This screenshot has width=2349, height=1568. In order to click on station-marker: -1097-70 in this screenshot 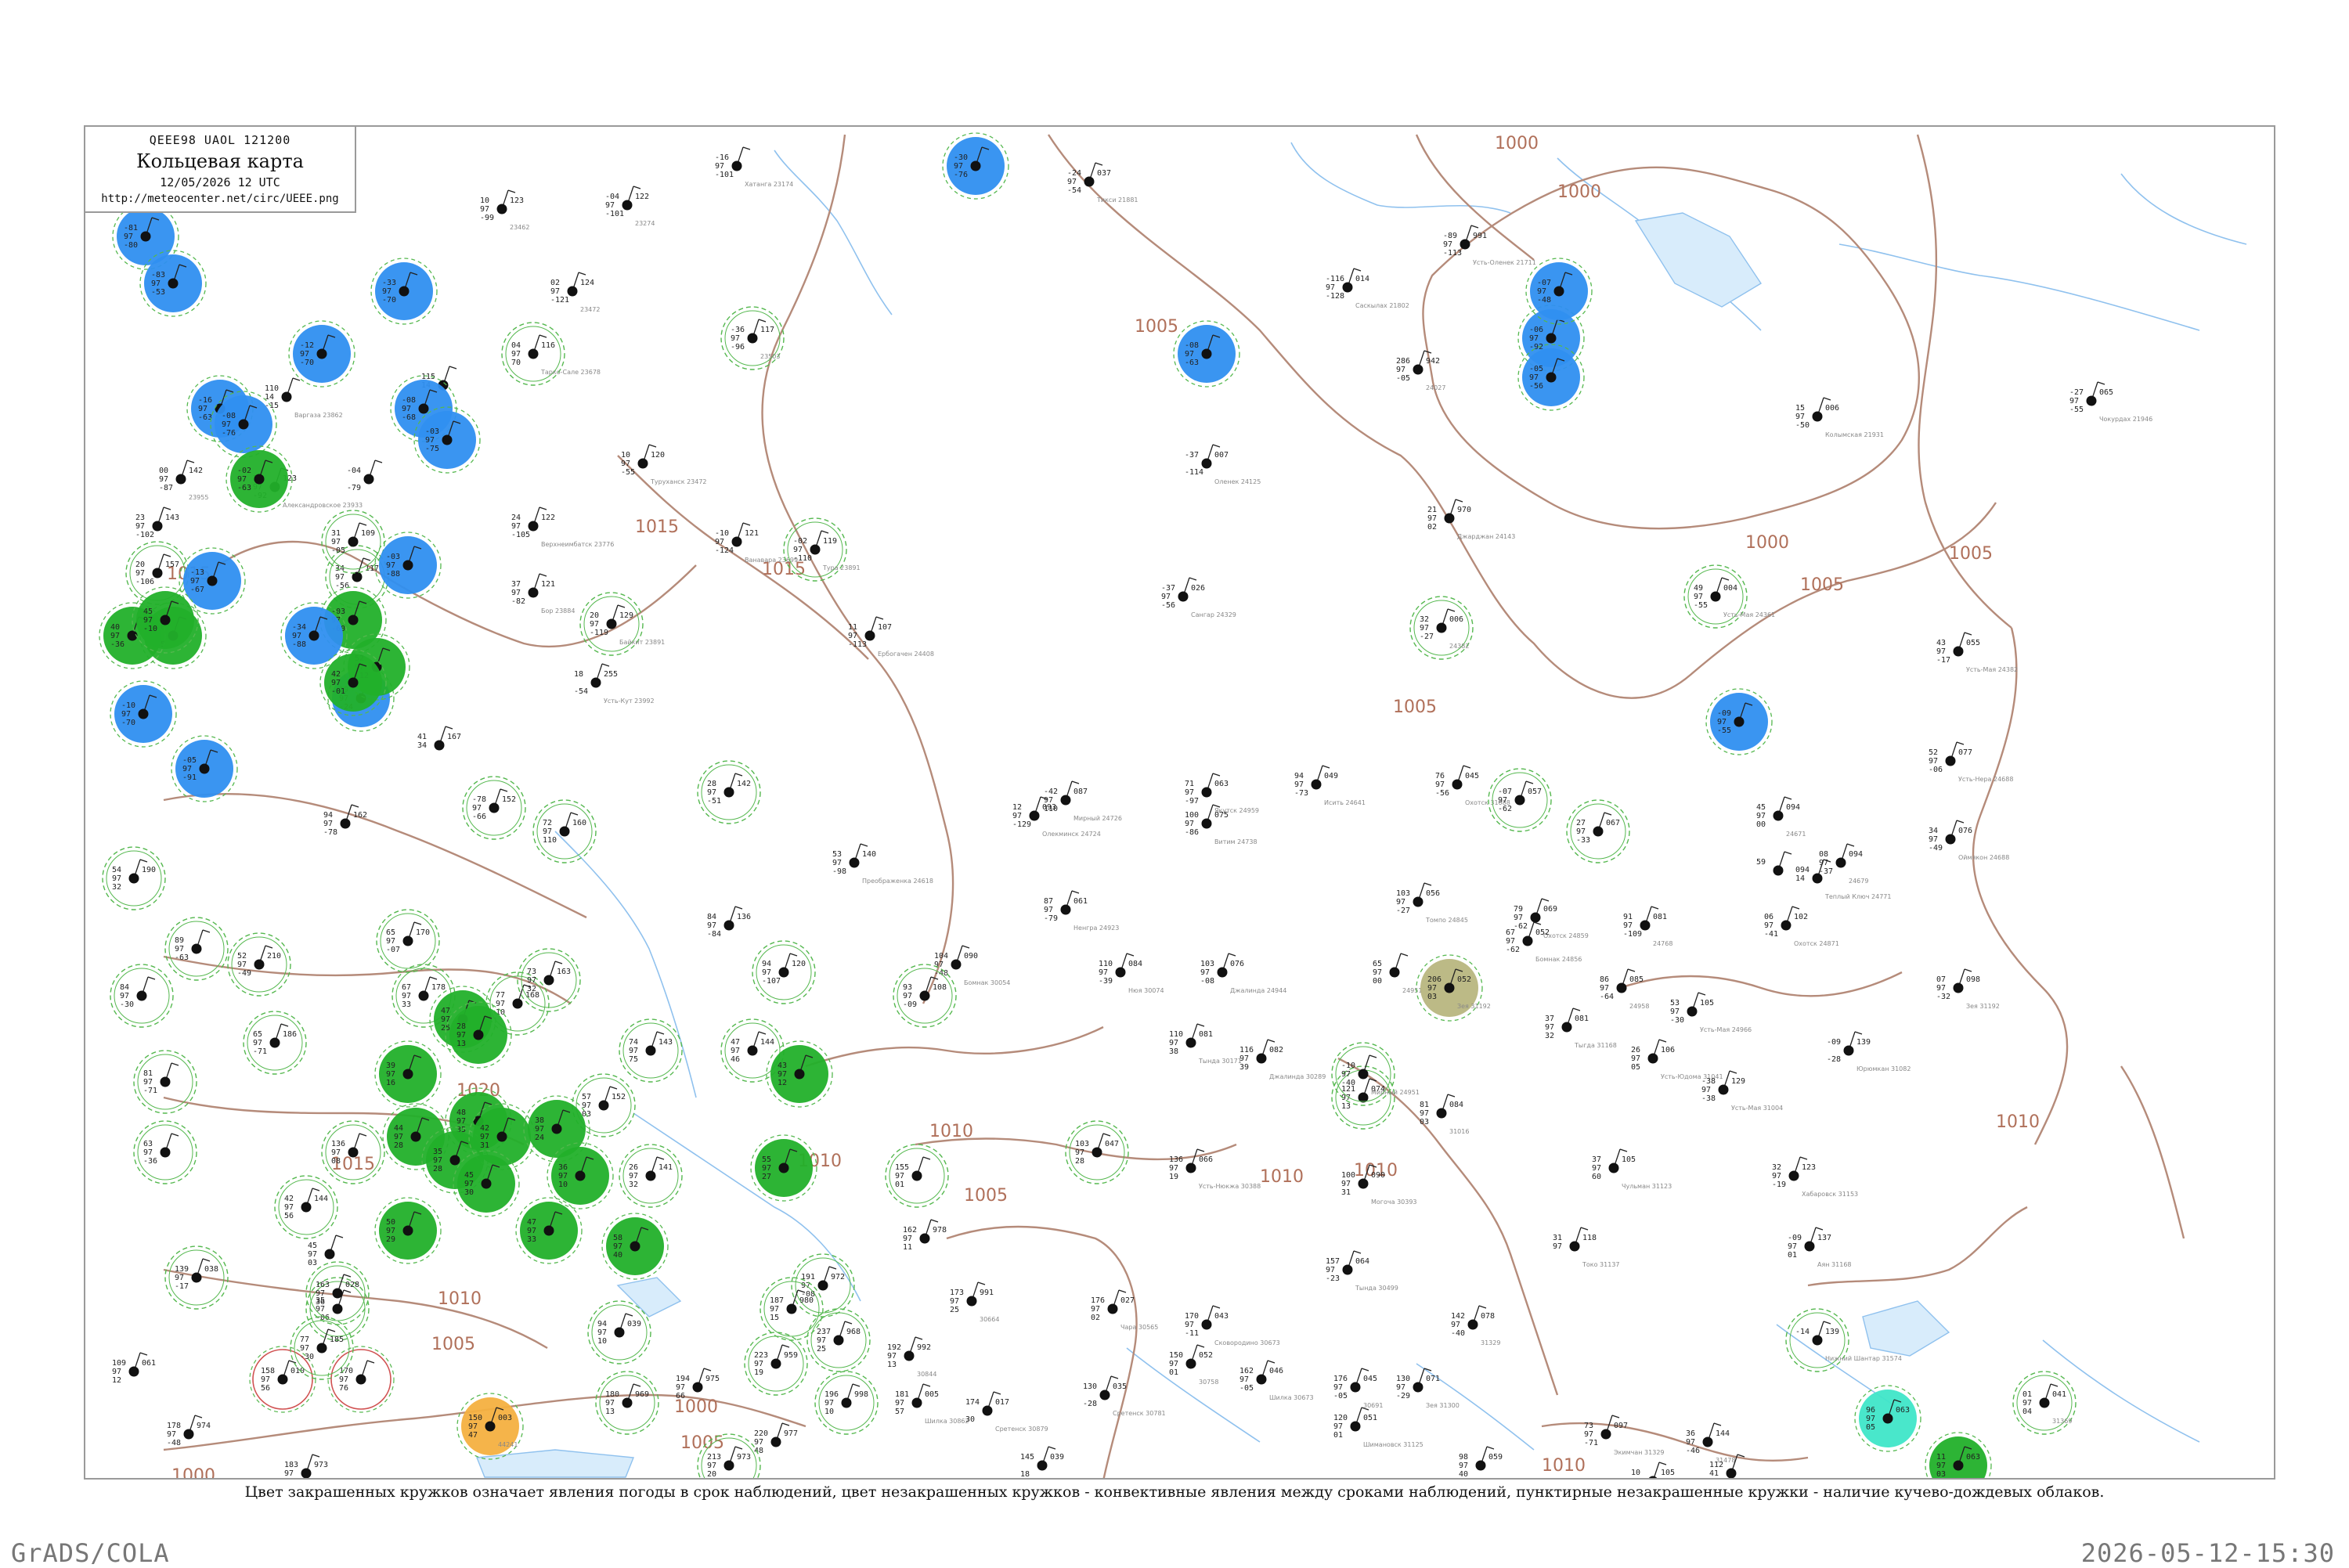, I will do `click(143, 714)`.